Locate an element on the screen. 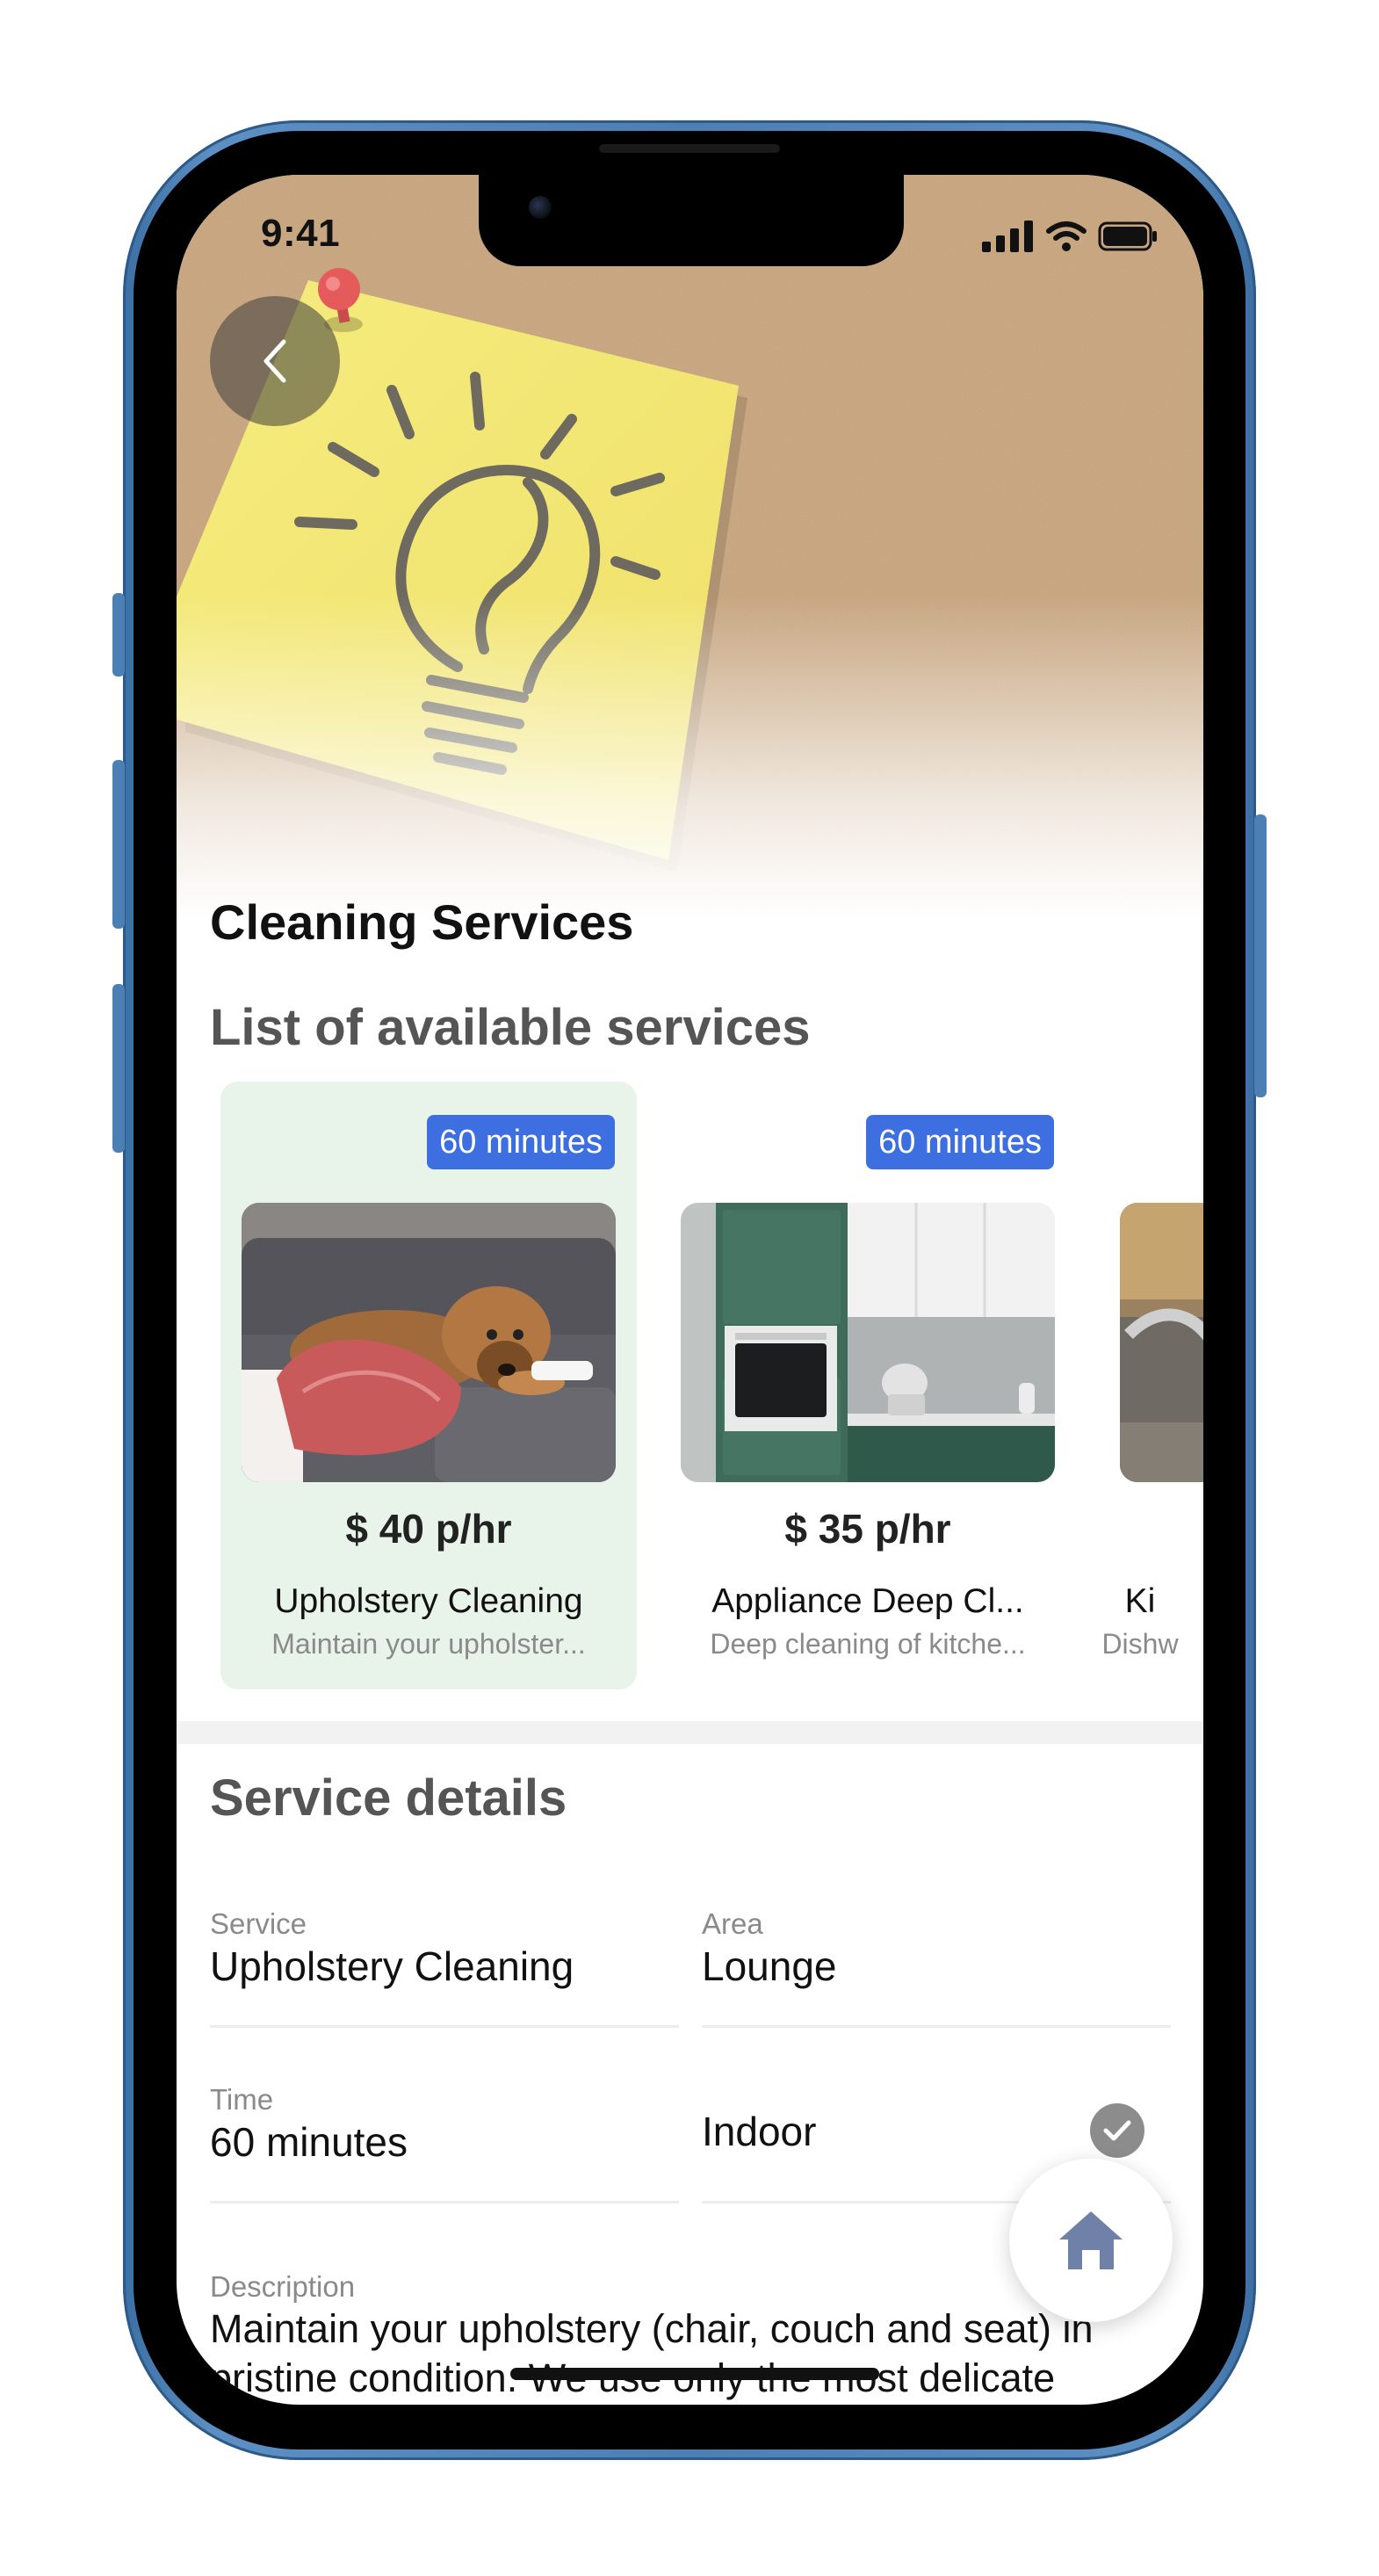  service-image-kitchen-sink is located at coordinates (1161, 1342).